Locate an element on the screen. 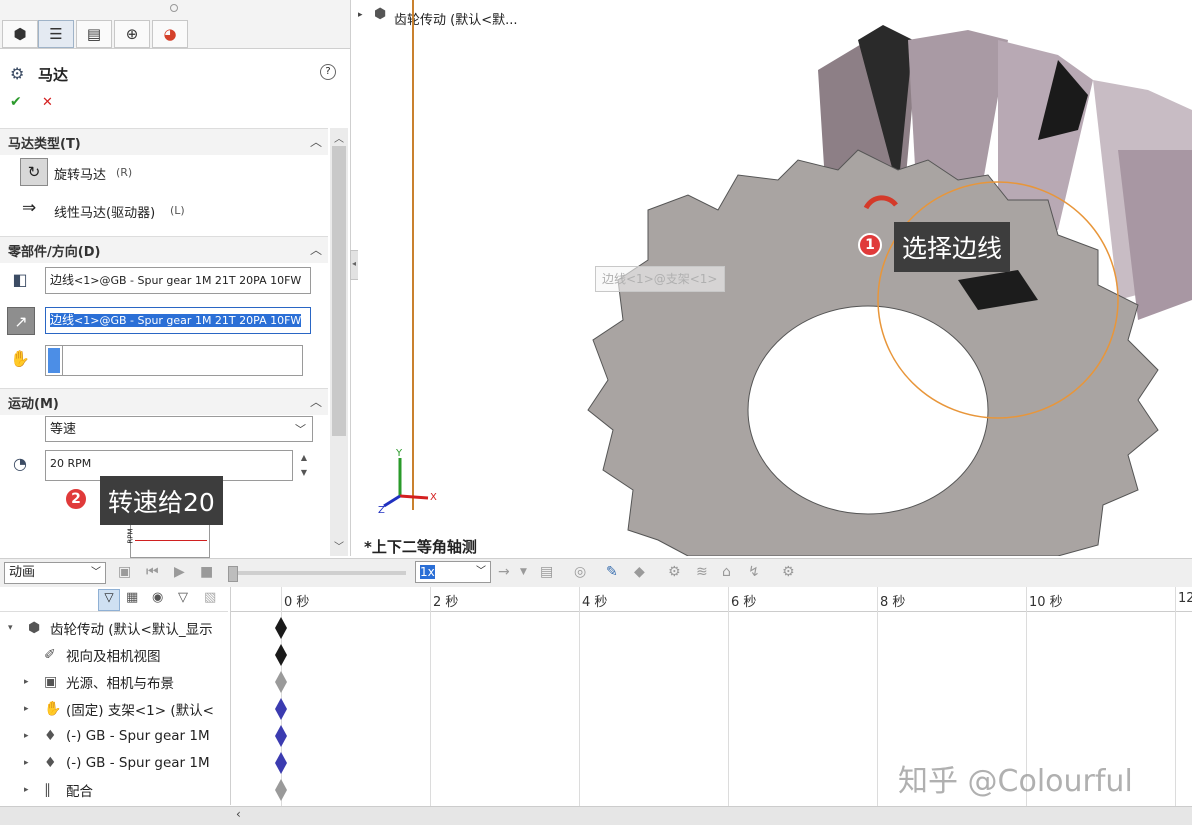  crosshair-icon: ⊕ is located at coordinates (132, 34).